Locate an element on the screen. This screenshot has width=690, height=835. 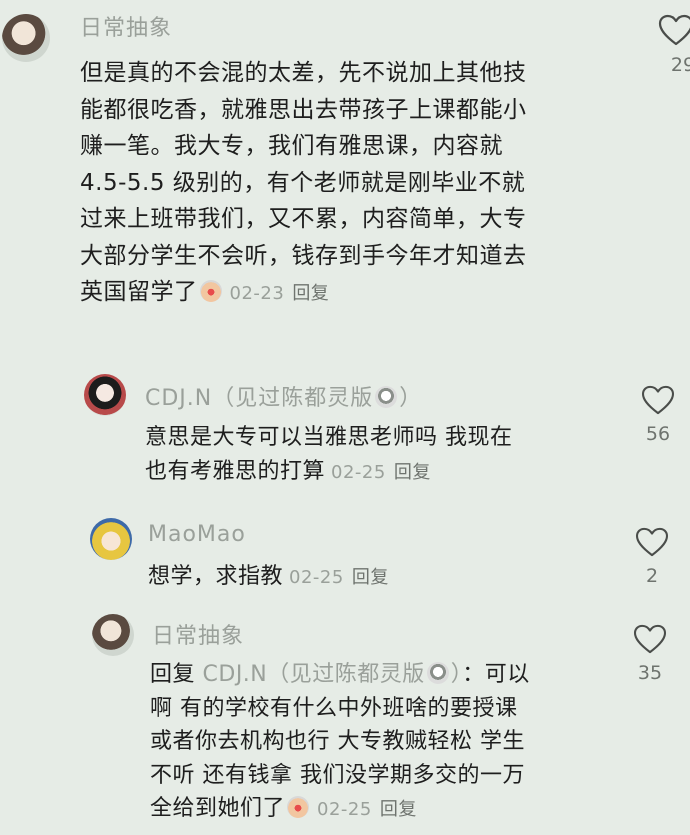
like-count: 2 is located at coordinates (652, 576).